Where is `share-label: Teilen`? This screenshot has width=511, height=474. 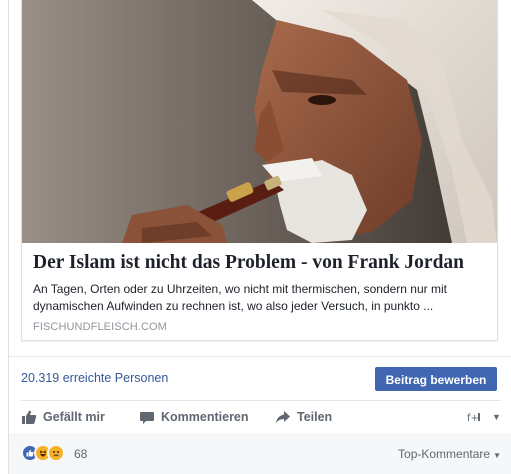 share-label: Teilen is located at coordinates (315, 417).